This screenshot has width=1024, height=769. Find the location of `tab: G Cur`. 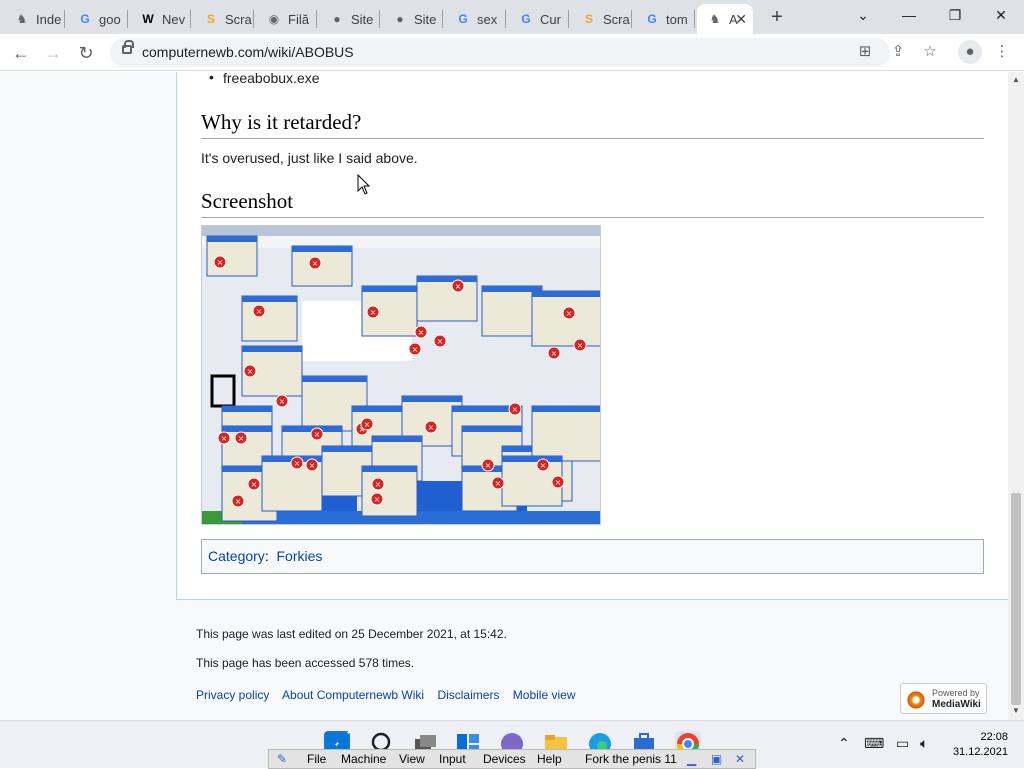

tab: G Cur is located at coordinates (538, 19).